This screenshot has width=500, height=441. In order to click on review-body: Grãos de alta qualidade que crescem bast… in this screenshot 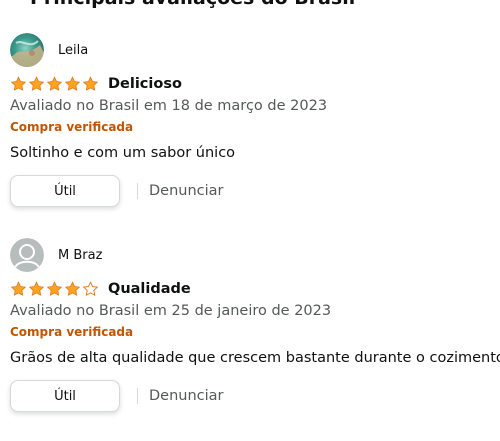, I will do `click(255, 358)`.